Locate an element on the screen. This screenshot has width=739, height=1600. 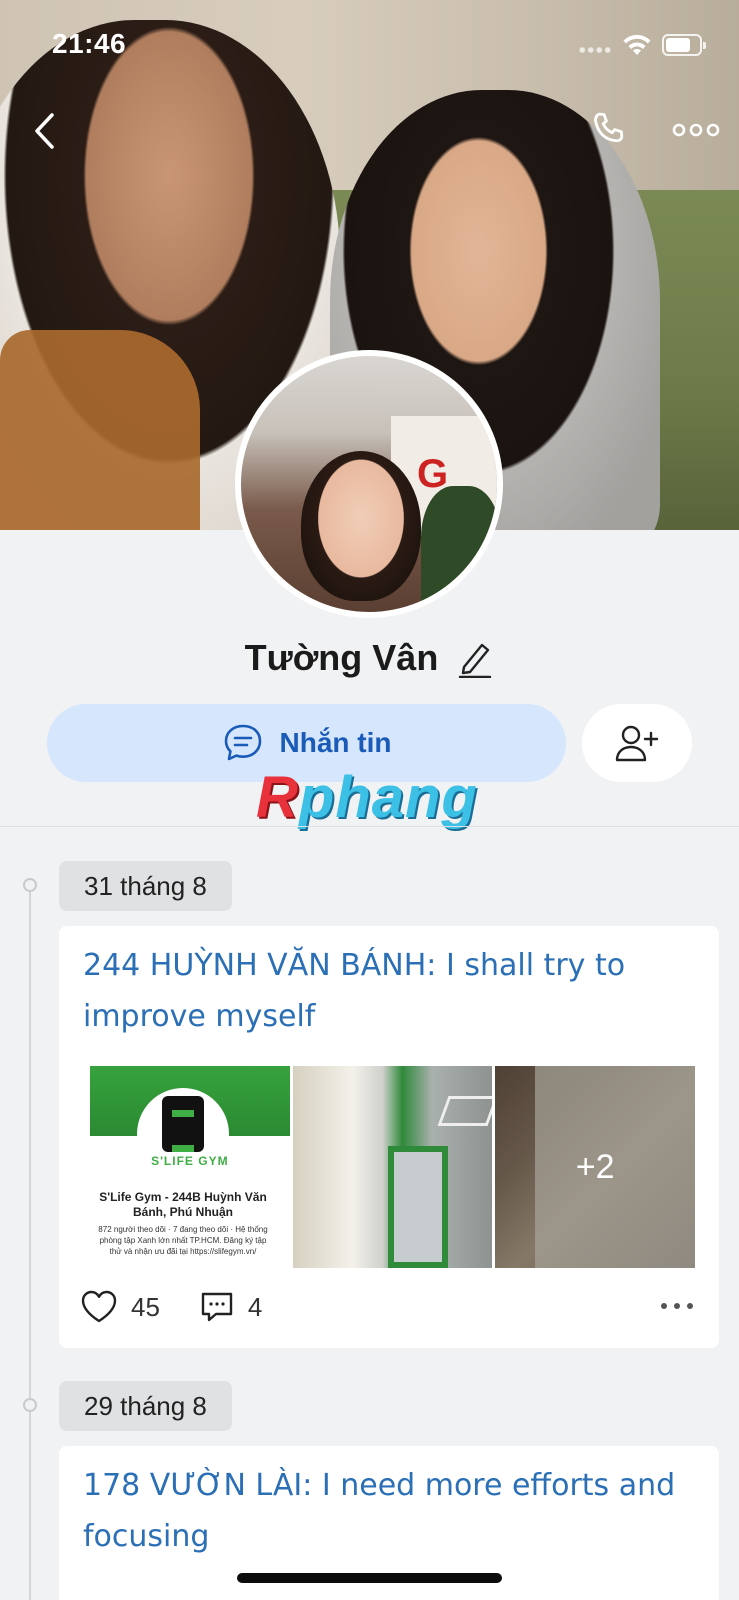
battery-icon is located at coordinates (684, 45).